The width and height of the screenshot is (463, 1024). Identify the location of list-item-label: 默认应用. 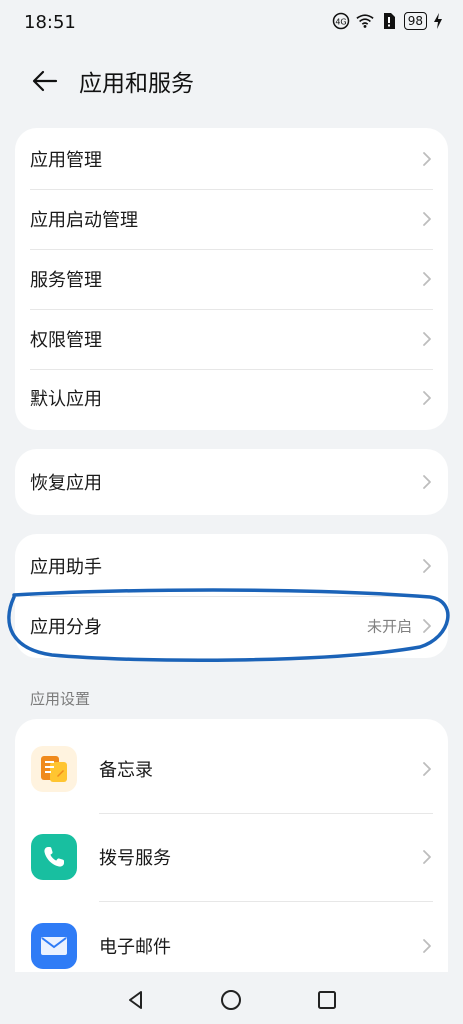
(66, 399).